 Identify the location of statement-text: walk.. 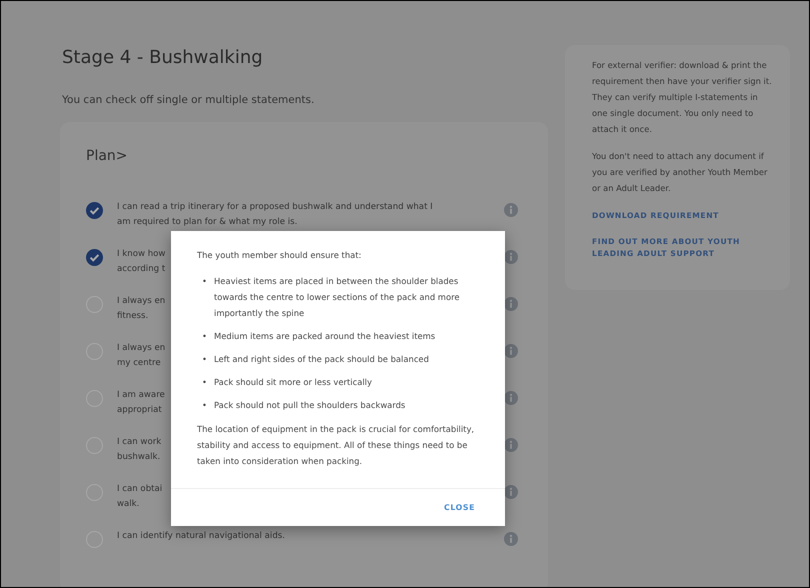
(128, 504).